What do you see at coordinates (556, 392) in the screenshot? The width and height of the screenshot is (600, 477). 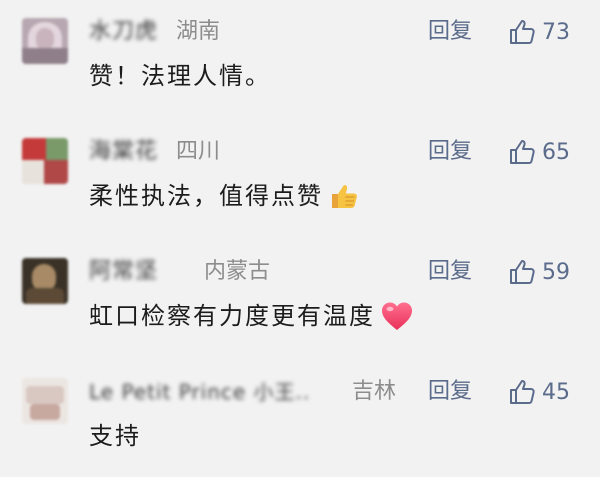 I see `like-count: 45` at bounding box center [556, 392].